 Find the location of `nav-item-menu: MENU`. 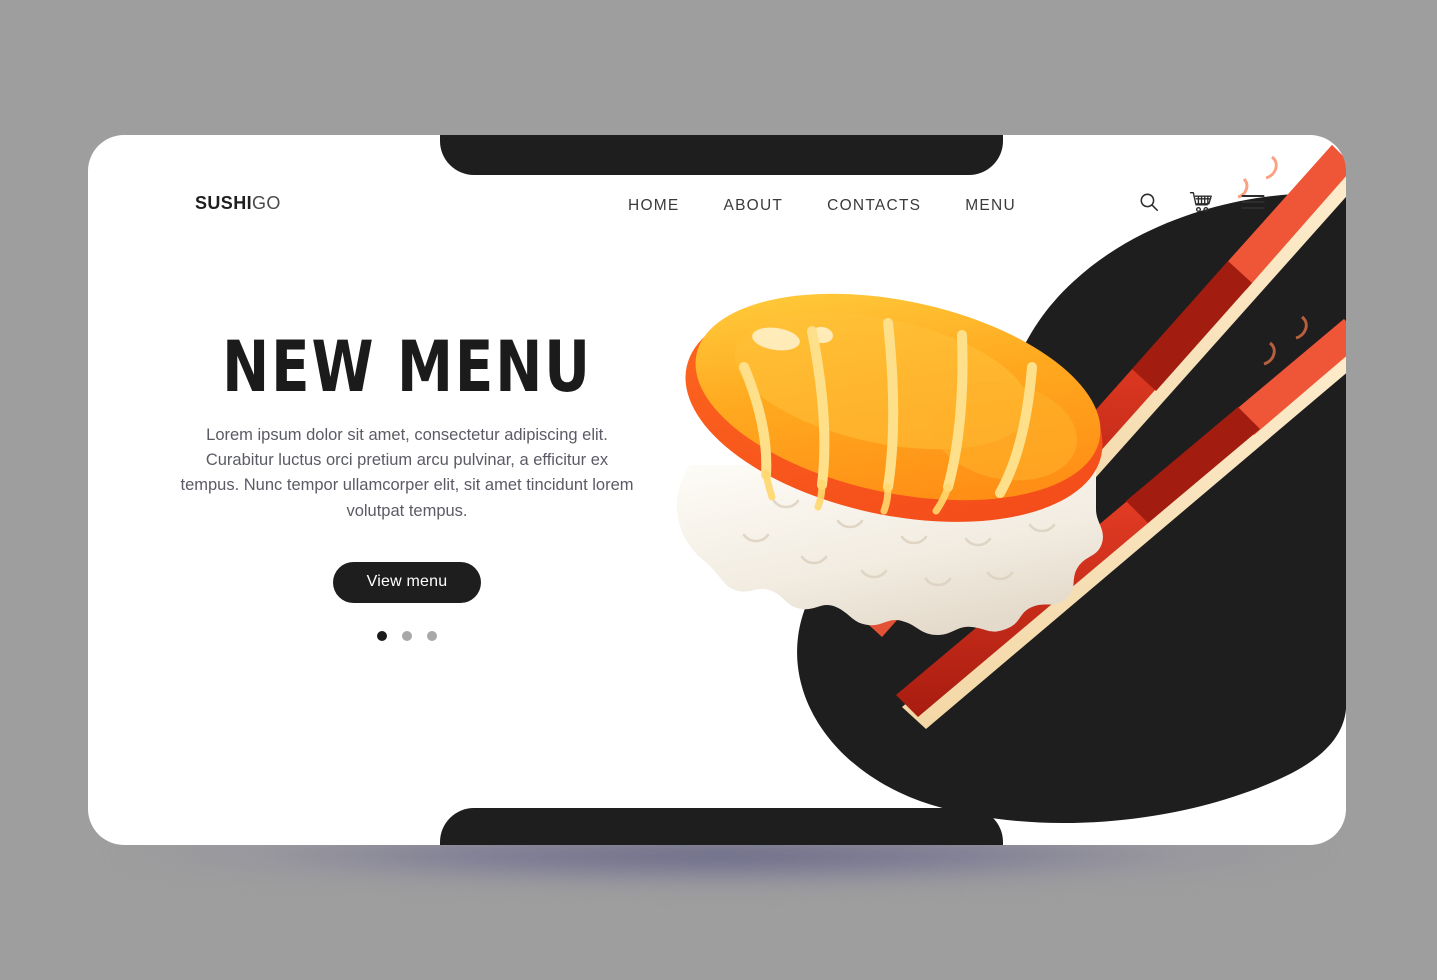

nav-item-menu: MENU is located at coordinates (990, 206).